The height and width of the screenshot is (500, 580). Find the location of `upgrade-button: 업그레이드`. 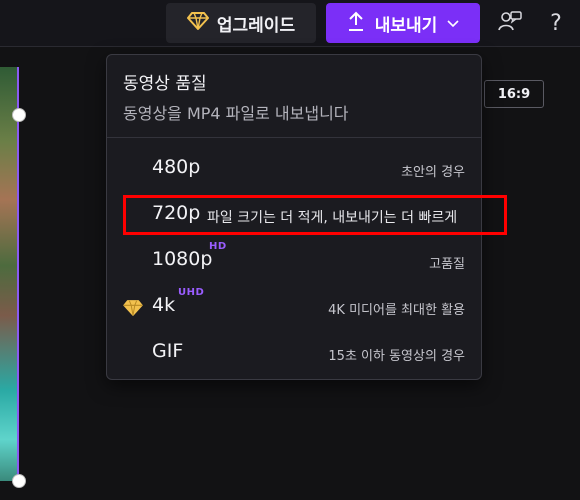

upgrade-button: 업그레이드 is located at coordinates (241, 23).